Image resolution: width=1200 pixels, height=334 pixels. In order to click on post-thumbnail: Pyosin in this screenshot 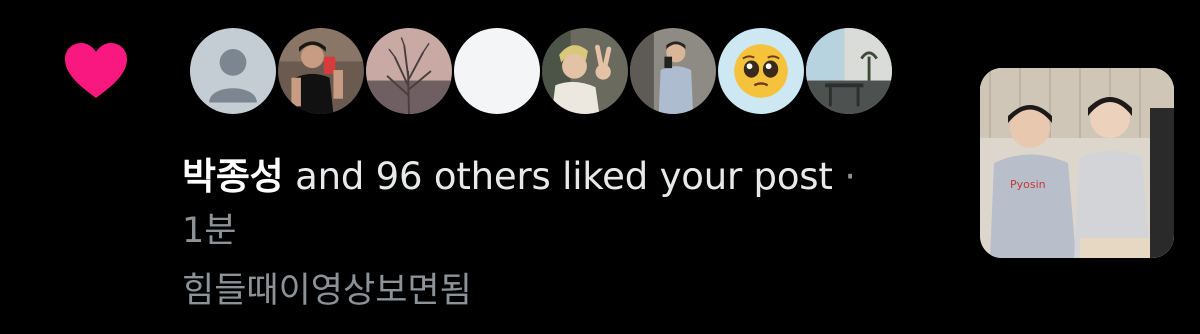, I will do `click(1077, 163)`.